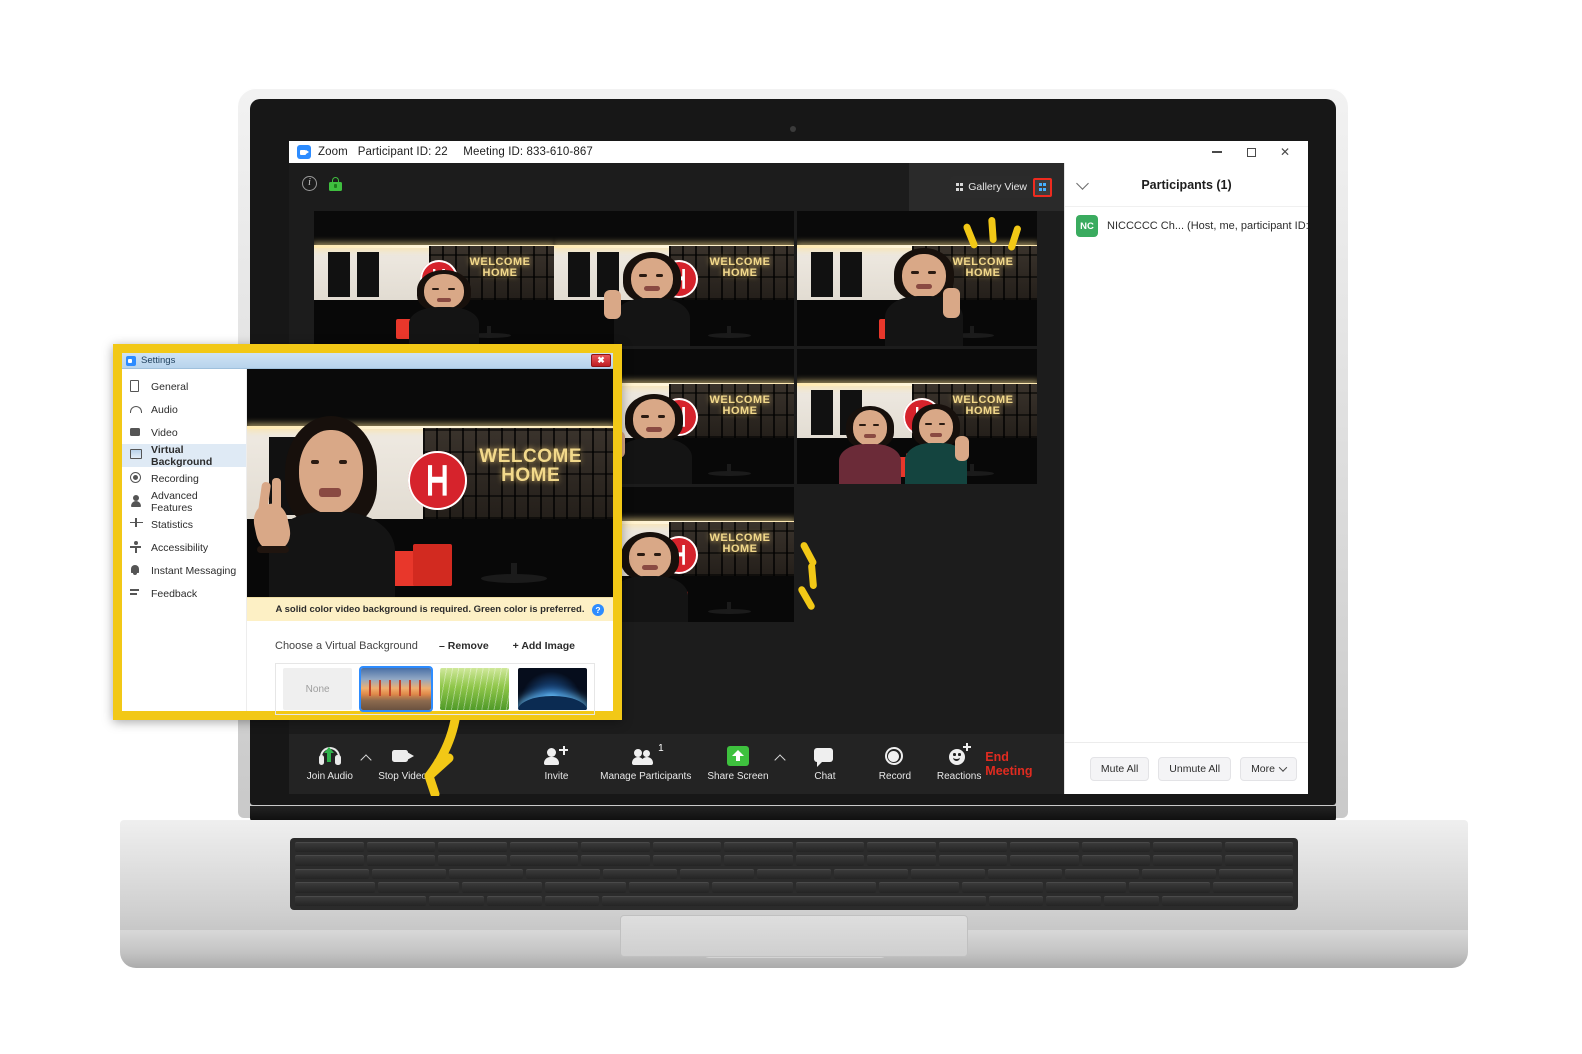  Describe the element at coordinates (825, 776) in the screenshot. I see `chat-label: Chat` at that location.